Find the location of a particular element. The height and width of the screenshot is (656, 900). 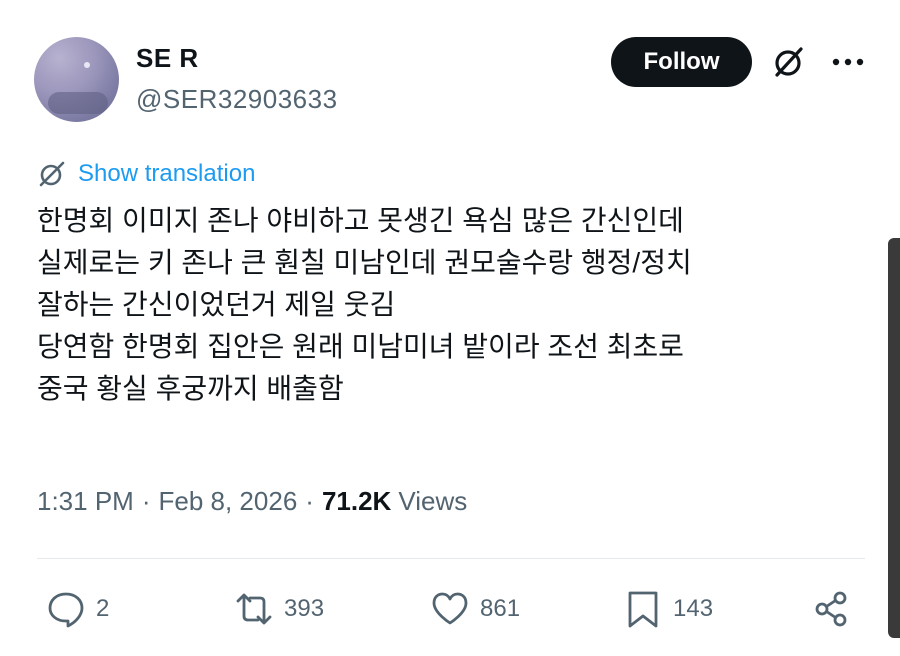

avatar is located at coordinates (76, 79).